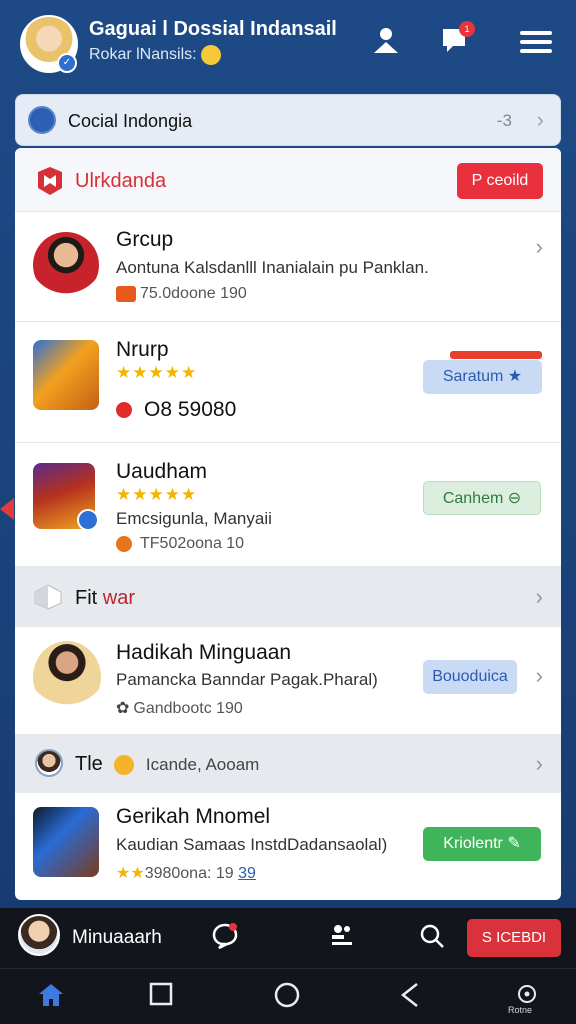  What do you see at coordinates (67, 63) in the screenshot?
I see `verified-badge-icon: ✓` at bounding box center [67, 63].